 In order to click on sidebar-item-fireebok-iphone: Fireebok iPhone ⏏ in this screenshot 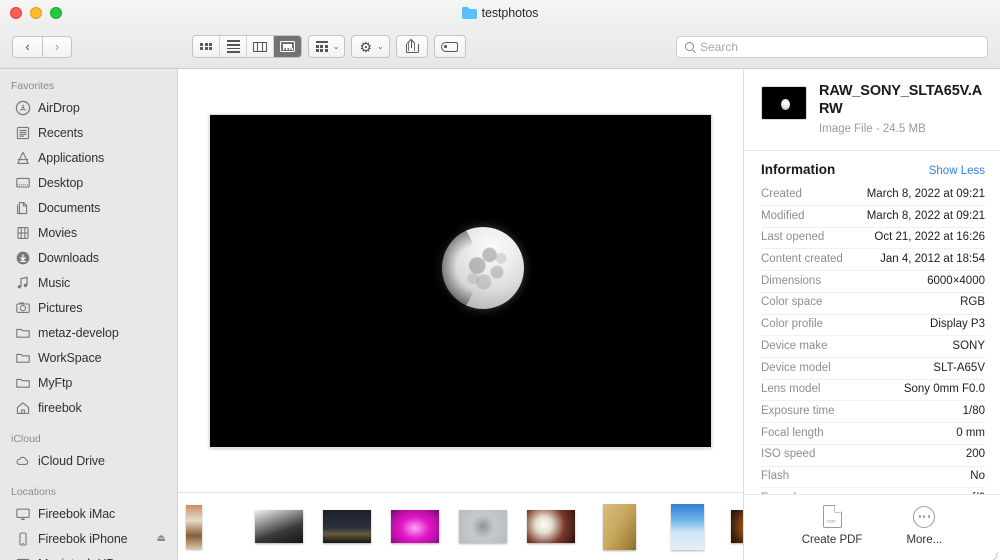, I will do `click(88, 538)`.